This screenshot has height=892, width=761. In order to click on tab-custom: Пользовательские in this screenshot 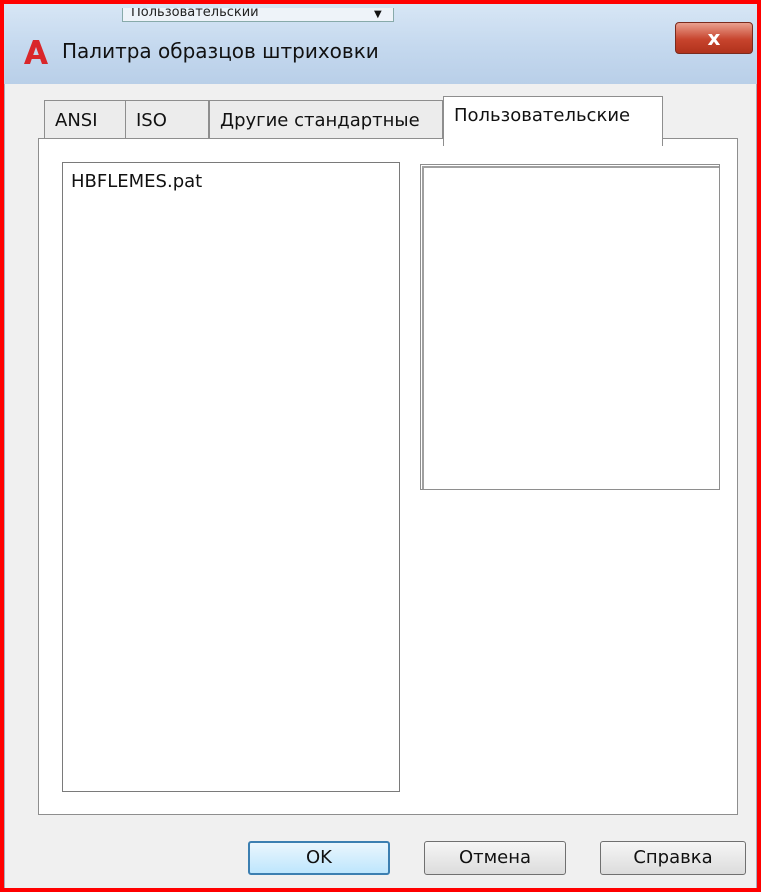, I will do `click(553, 121)`.